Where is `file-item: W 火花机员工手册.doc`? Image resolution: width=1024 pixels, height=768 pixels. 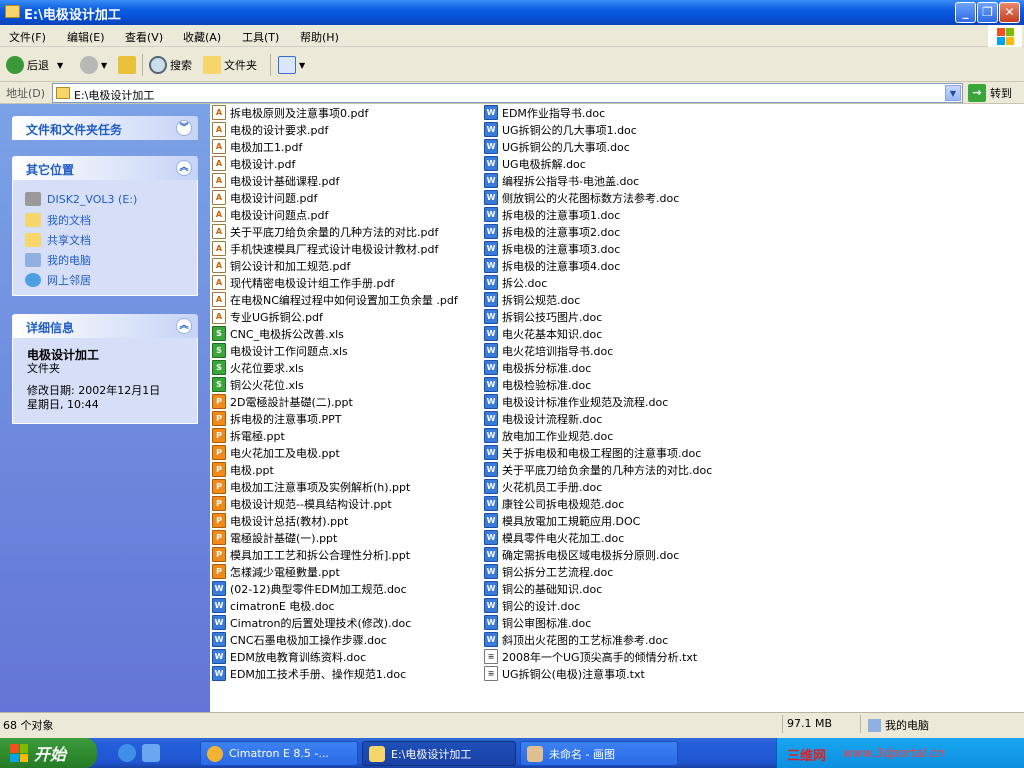 file-item: W 火花机员工手册.doc is located at coordinates (543, 486).